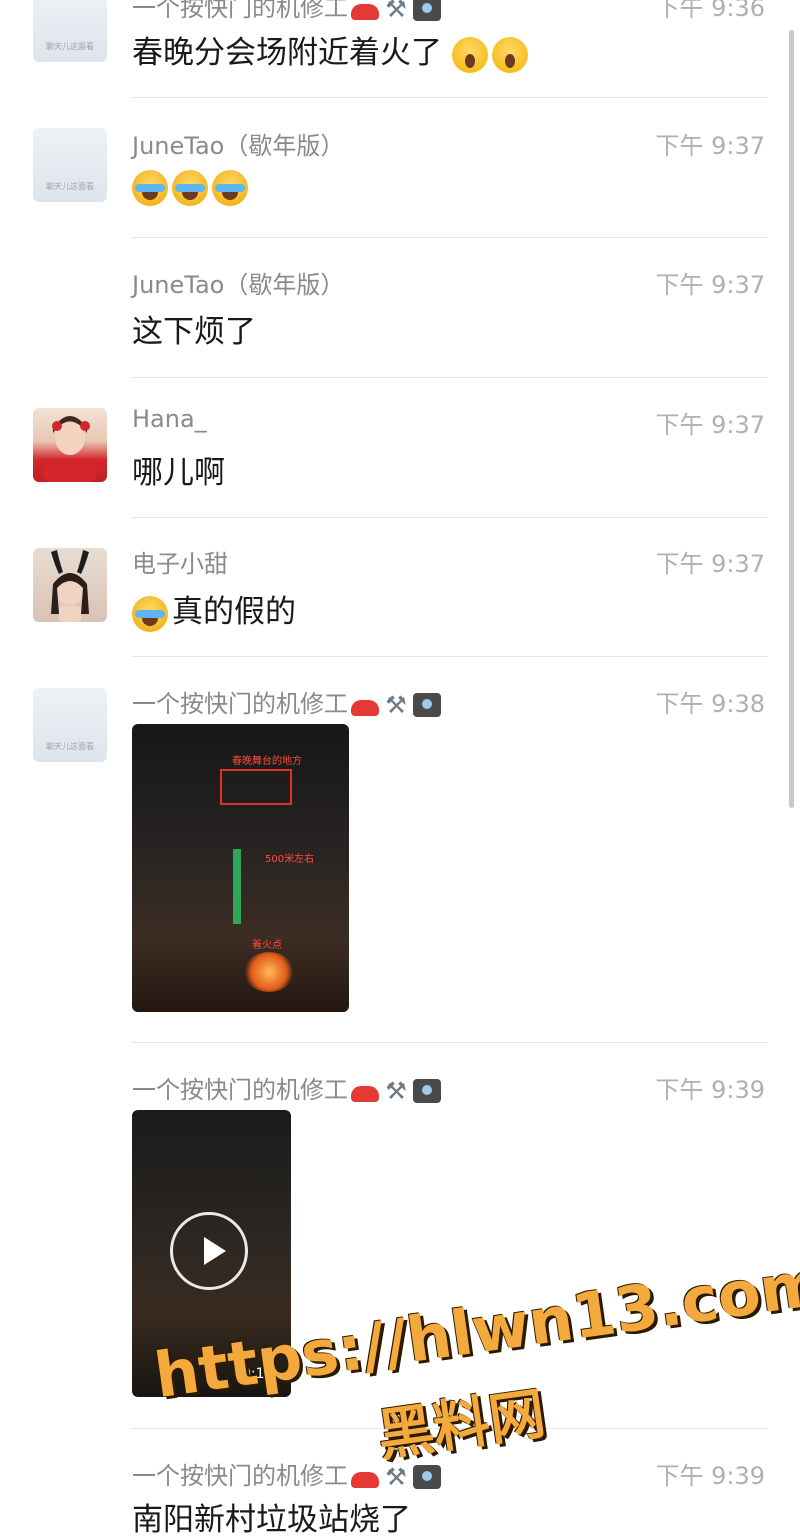 The width and height of the screenshot is (800, 1539). Describe the element at coordinates (180, 561) in the screenshot. I see `sender-name: 电子小甜` at that location.